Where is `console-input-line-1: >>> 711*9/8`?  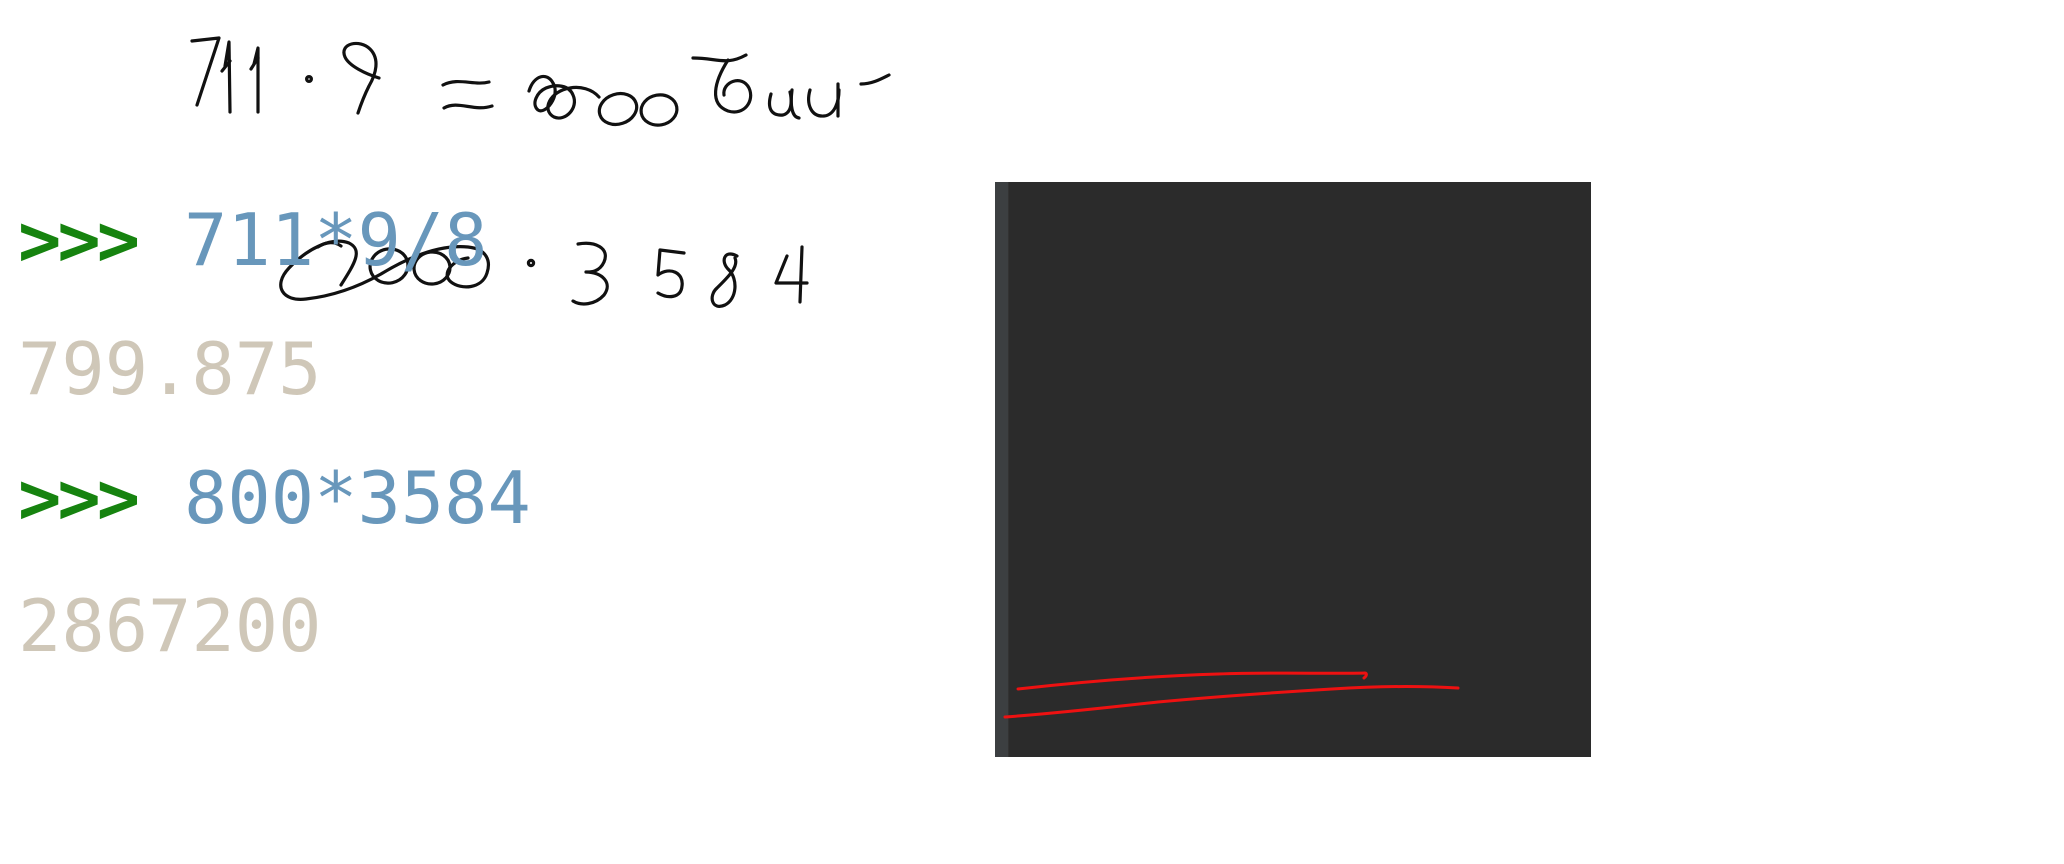 console-input-line-1: >>> 711*9/8 is located at coordinates (252, 240).